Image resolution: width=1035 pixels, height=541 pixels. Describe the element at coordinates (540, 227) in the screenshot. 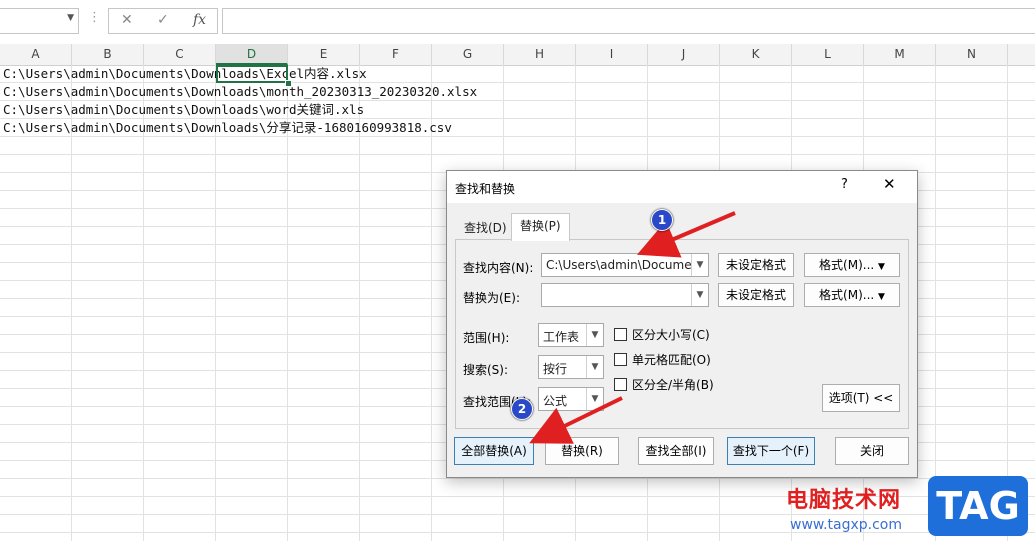

I see `tab-replace: 替换(P)` at that location.